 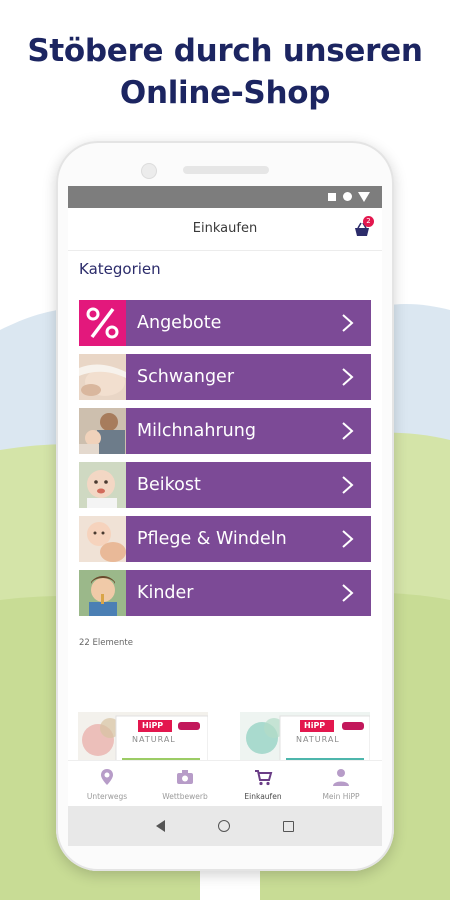 I want to click on status-icons, so click(x=349, y=197).